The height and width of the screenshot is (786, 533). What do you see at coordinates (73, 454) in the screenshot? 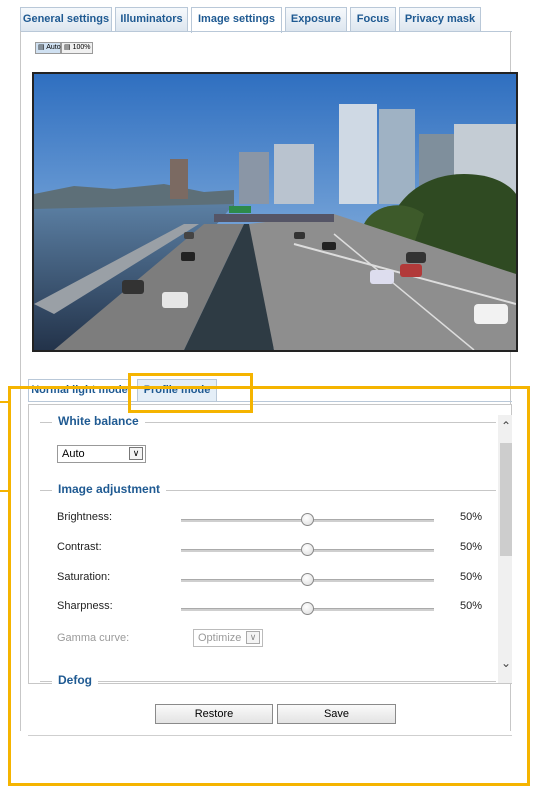
I see `white-balance-value: Auto` at bounding box center [73, 454].